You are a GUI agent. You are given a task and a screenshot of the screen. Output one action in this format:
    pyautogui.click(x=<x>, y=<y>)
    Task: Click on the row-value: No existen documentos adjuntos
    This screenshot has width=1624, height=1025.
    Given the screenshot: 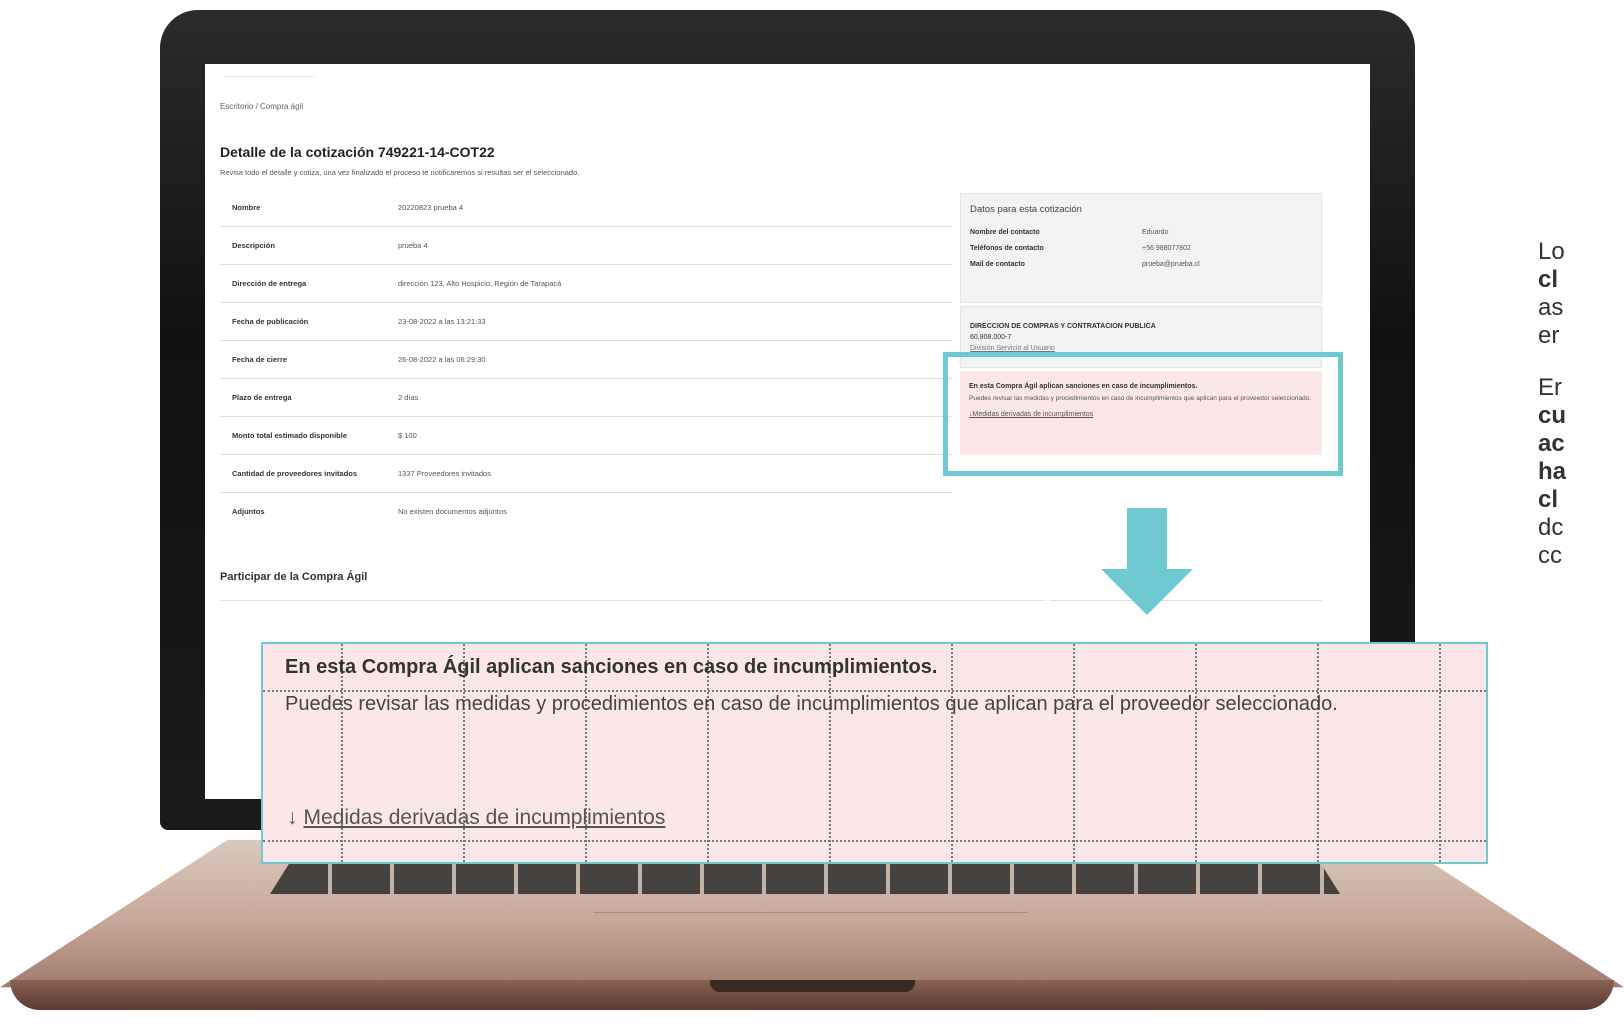 What is the action you would take?
    pyautogui.click(x=452, y=511)
    